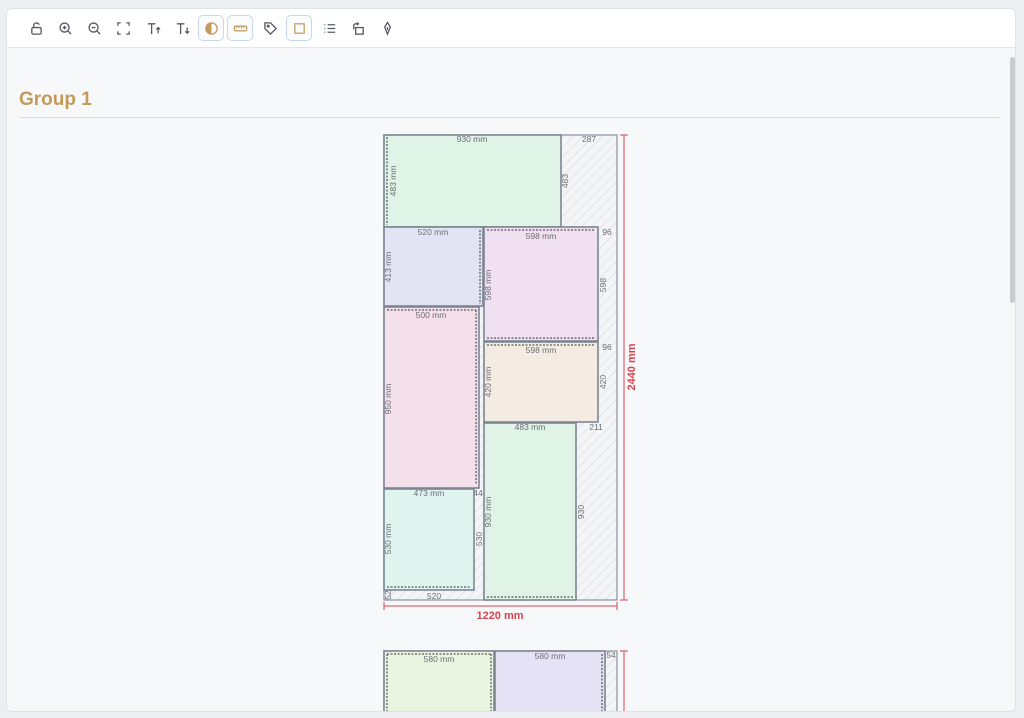  I want to click on height-dimension: 2440 mm, so click(629, 367).